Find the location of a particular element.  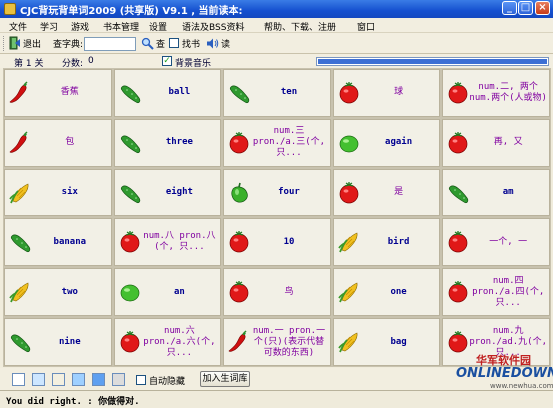

watermark-en: ONLINEDOWN is located at coordinates (504, 373).